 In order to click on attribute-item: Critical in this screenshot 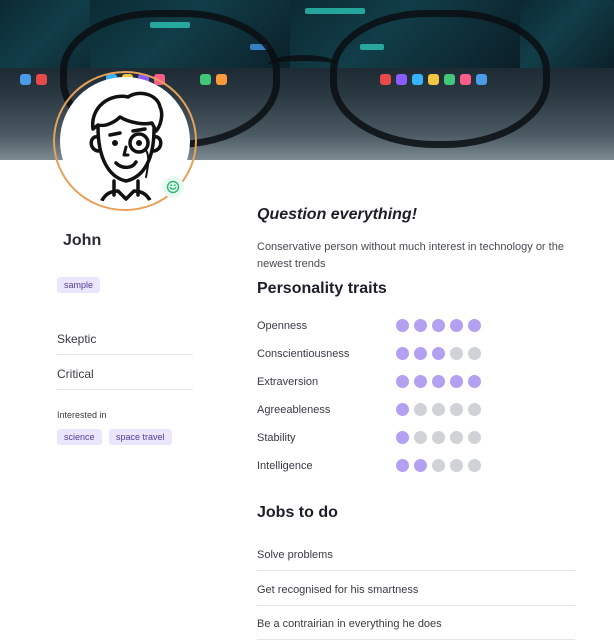, I will do `click(125, 378)`.